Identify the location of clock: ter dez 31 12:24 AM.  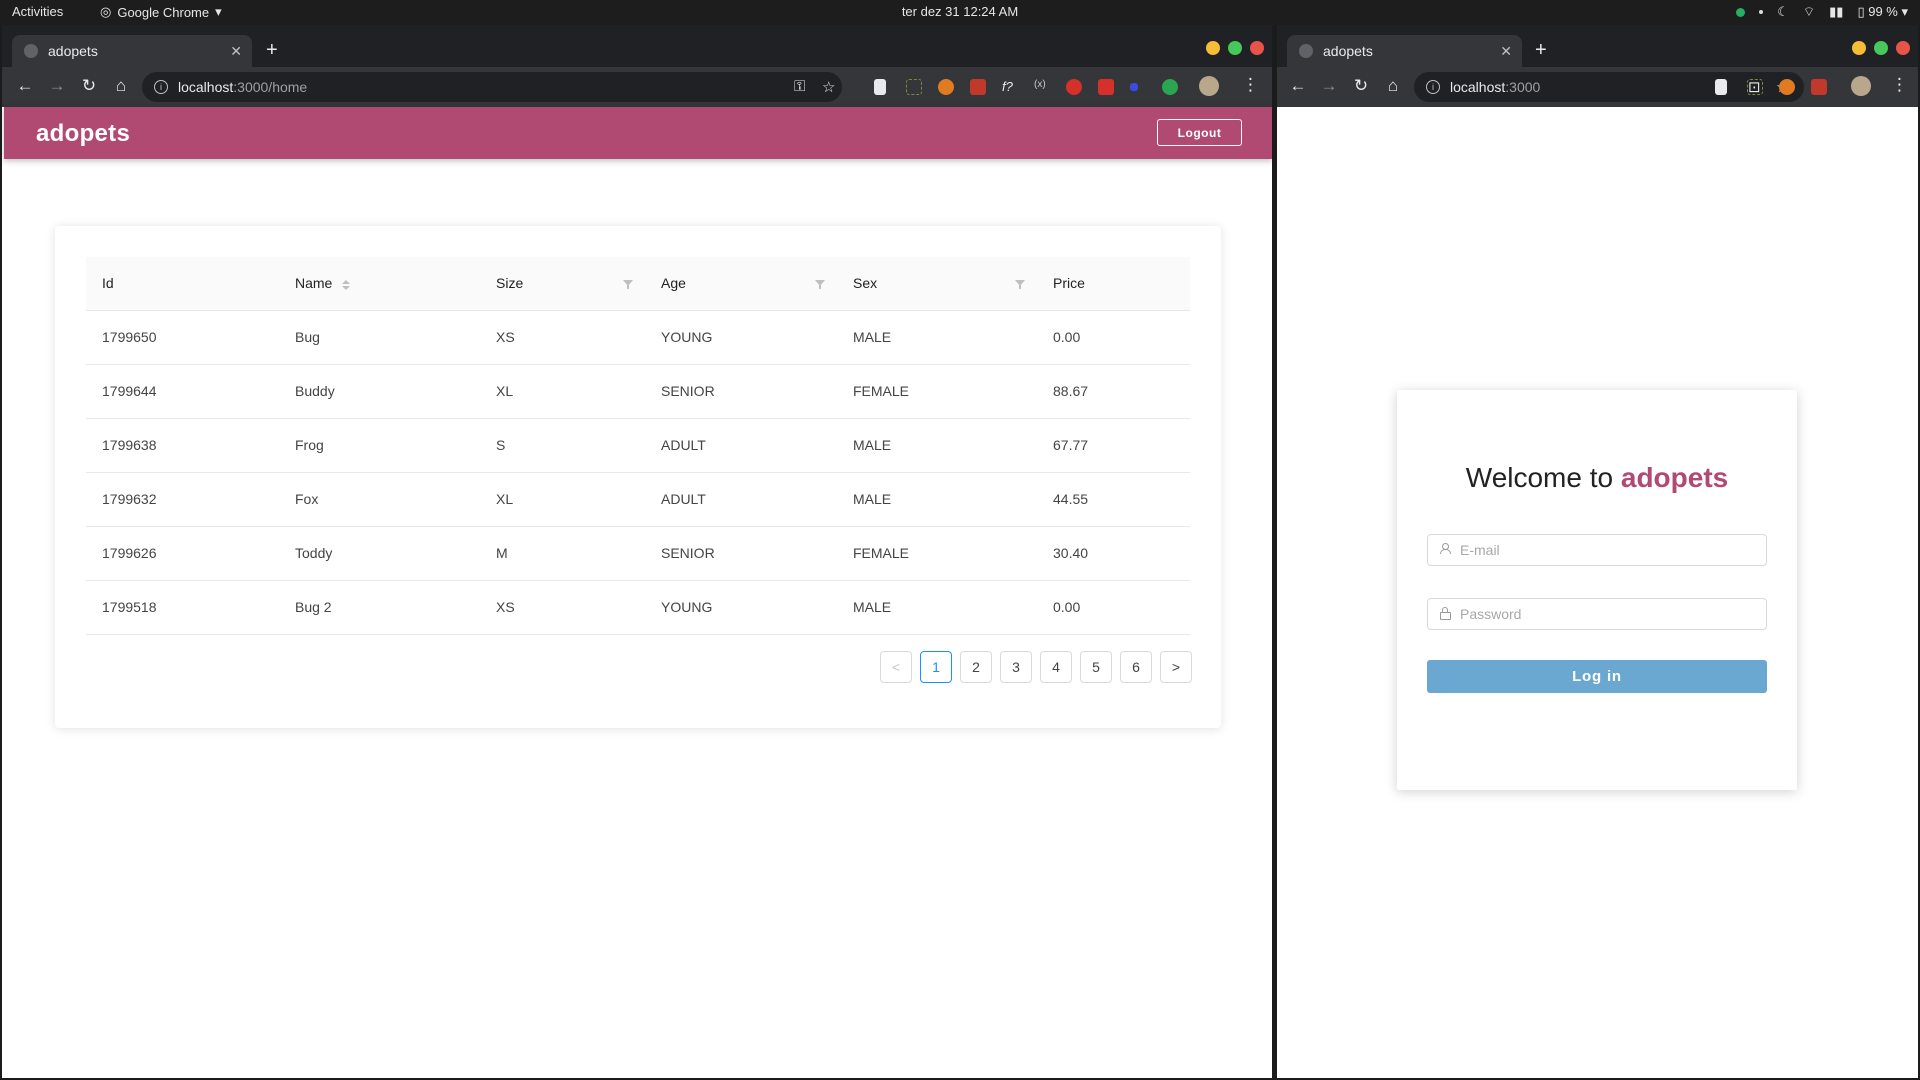
(960, 11).